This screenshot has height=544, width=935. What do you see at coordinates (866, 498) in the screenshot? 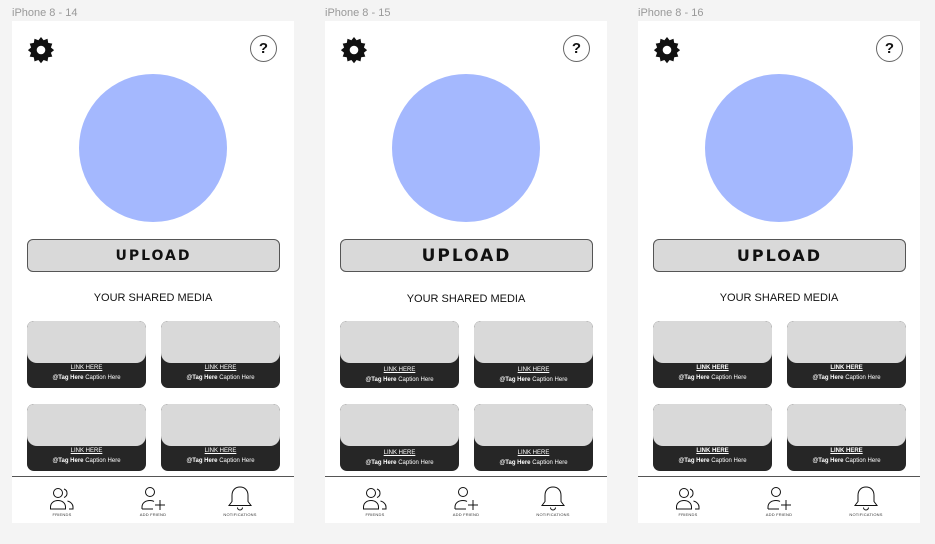
I see `bell-icon` at bounding box center [866, 498].